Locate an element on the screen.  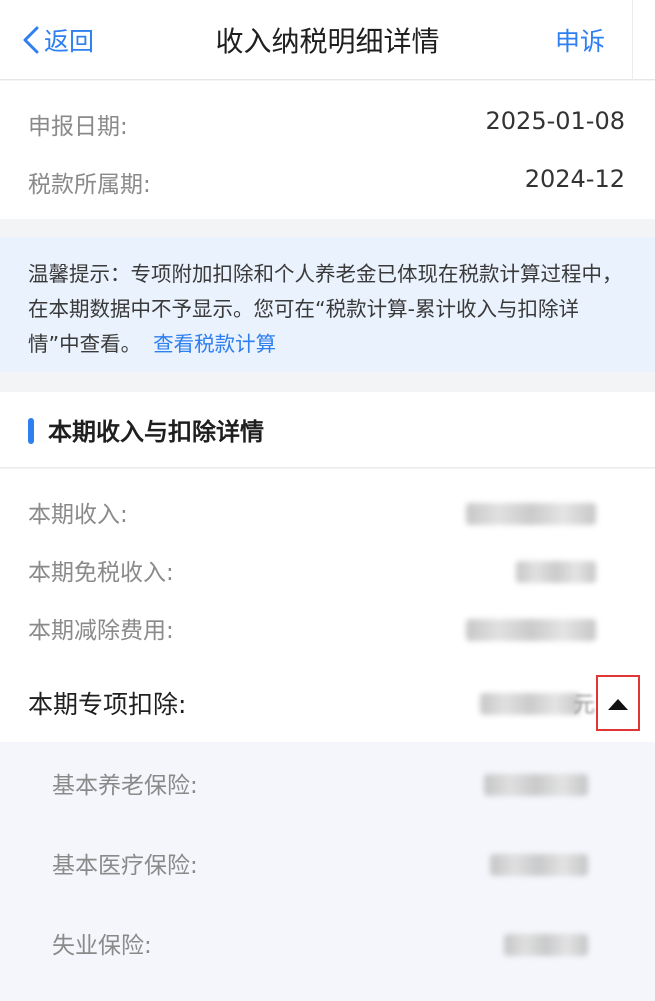
tax-period-label: 税款所属期: is located at coordinates (89, 185).